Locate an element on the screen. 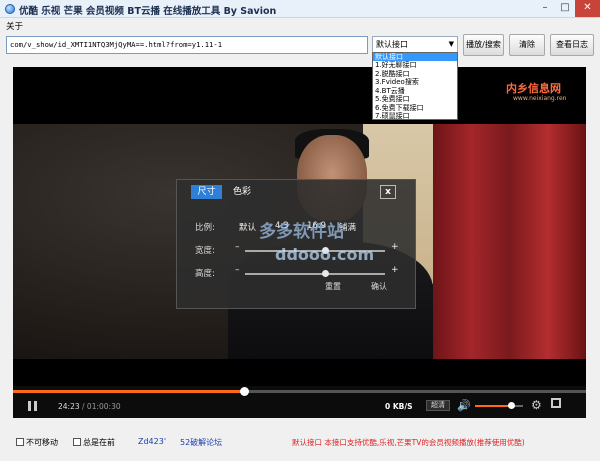 The image size is (600, 461). watermark-domain: ddooo.com is located at coordinates (325, 254).